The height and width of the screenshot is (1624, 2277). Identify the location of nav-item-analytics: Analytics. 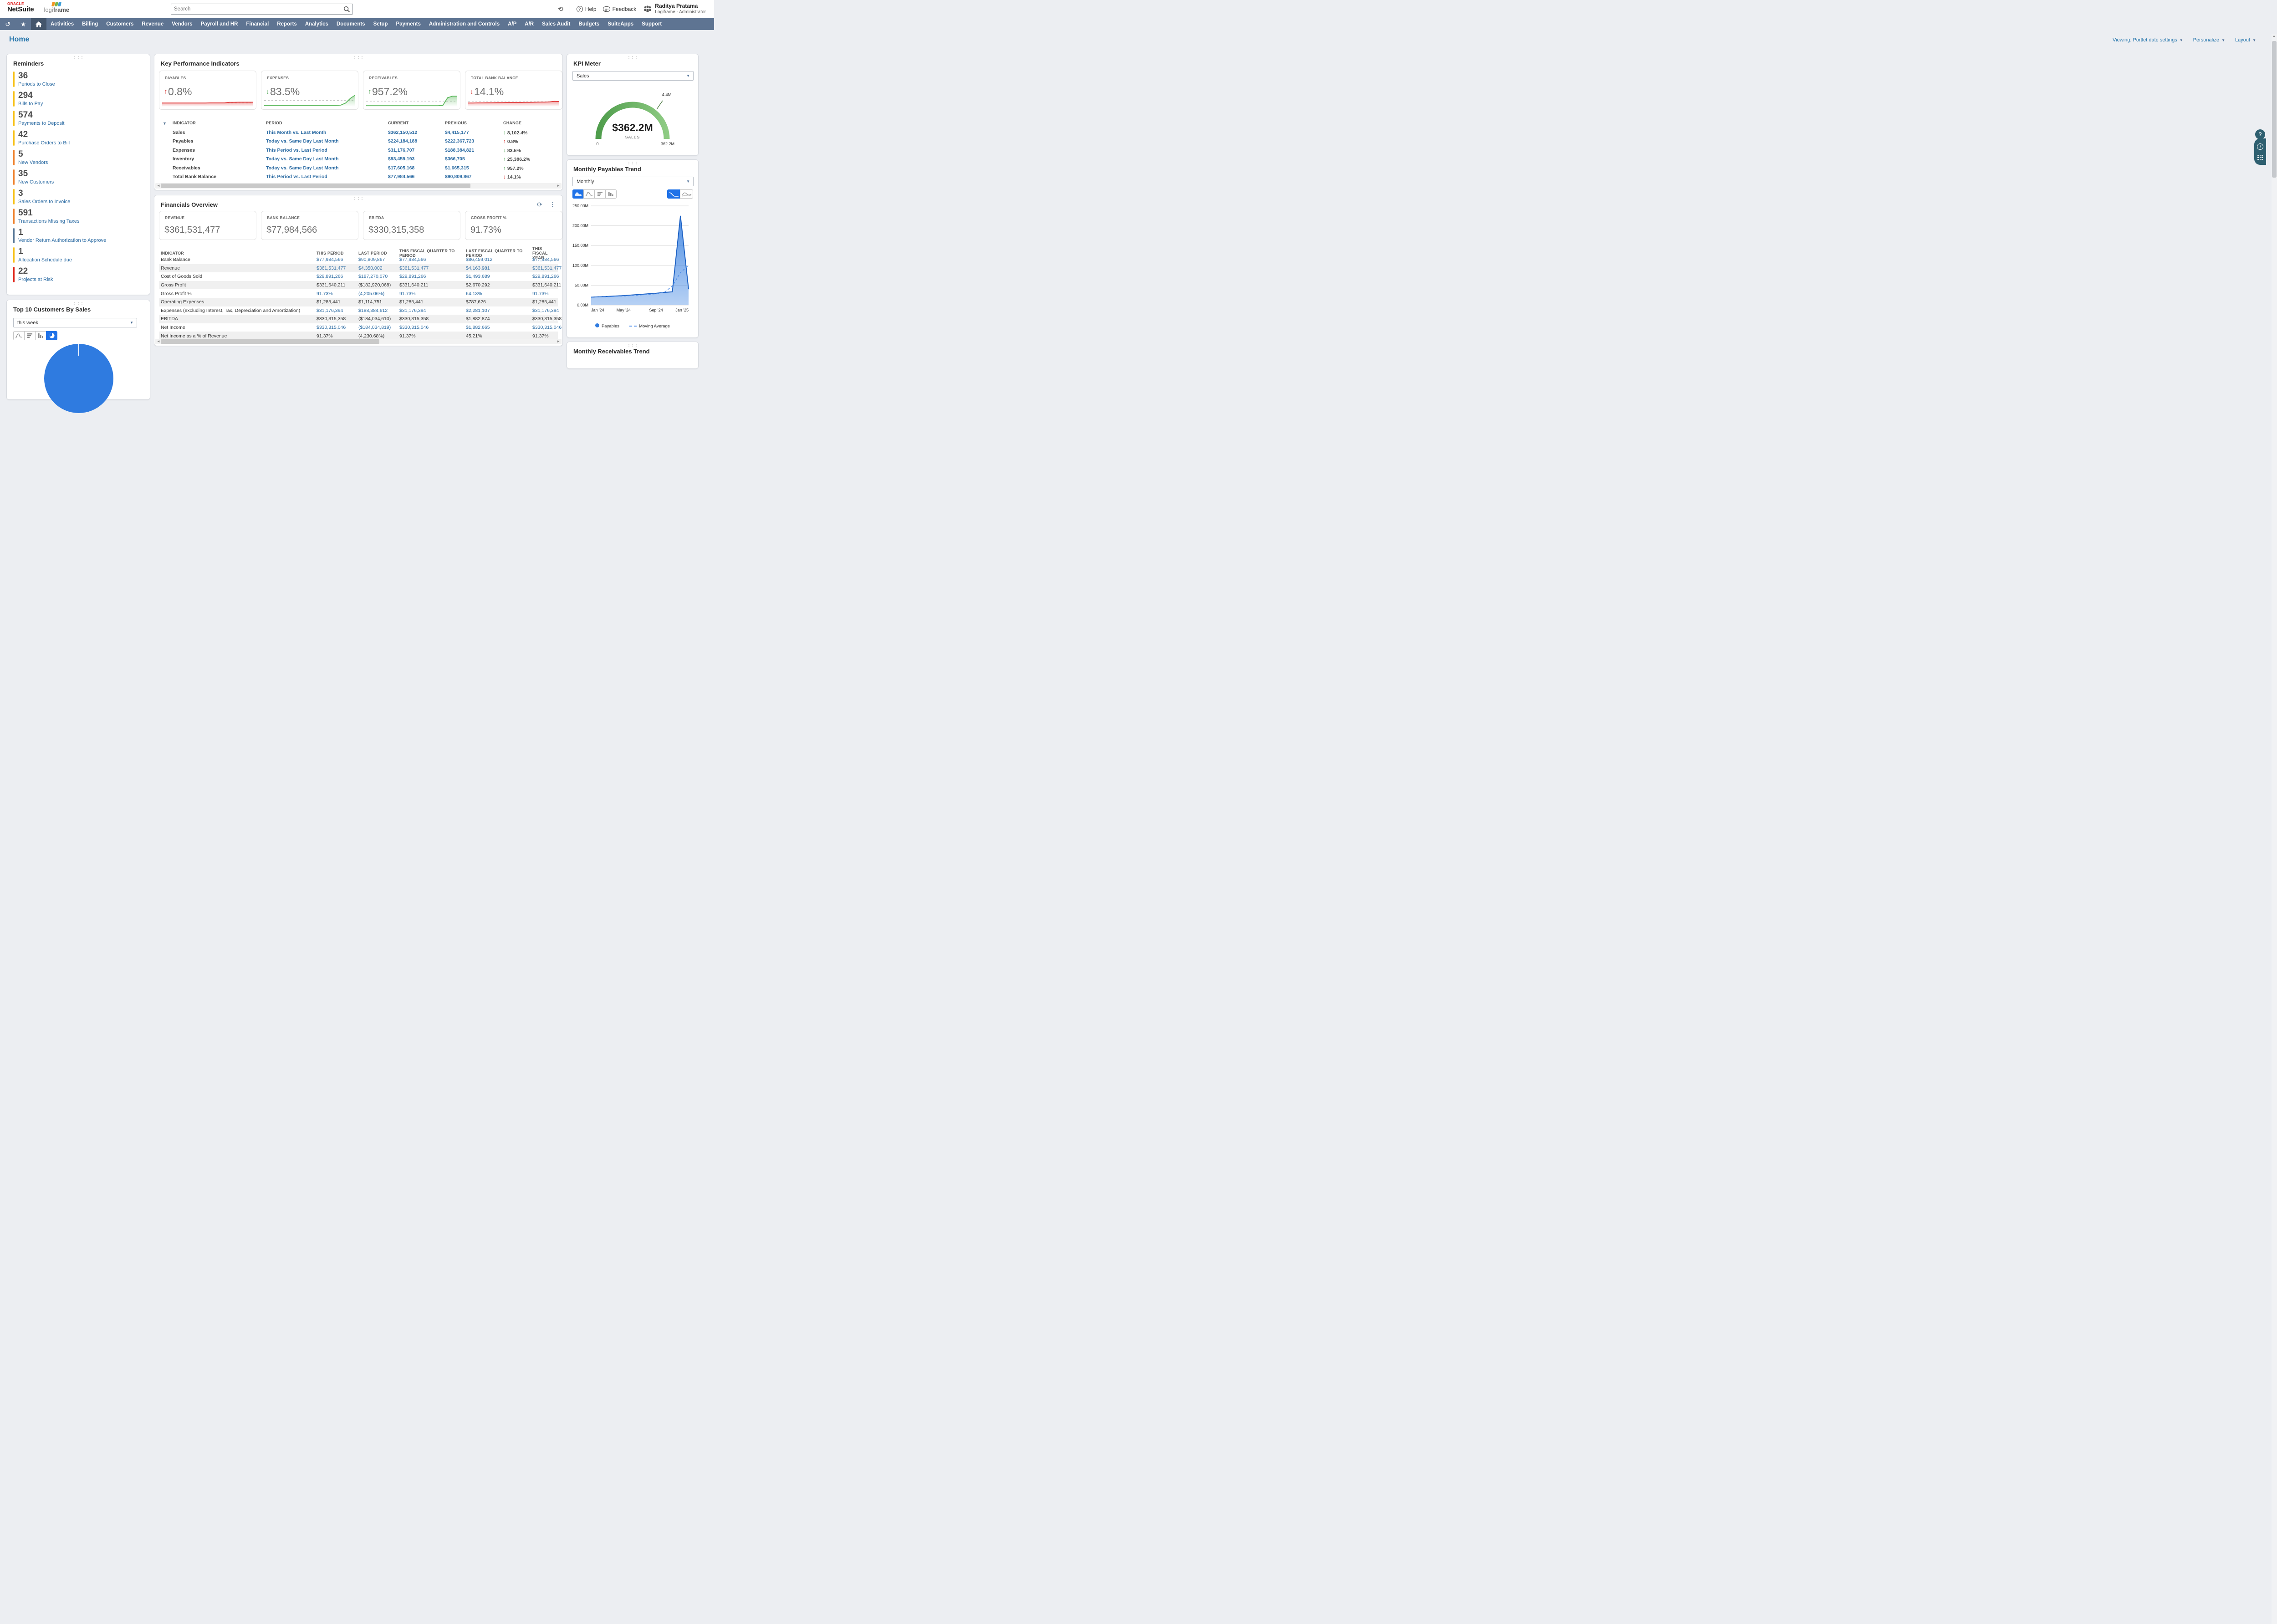
(316, 24).